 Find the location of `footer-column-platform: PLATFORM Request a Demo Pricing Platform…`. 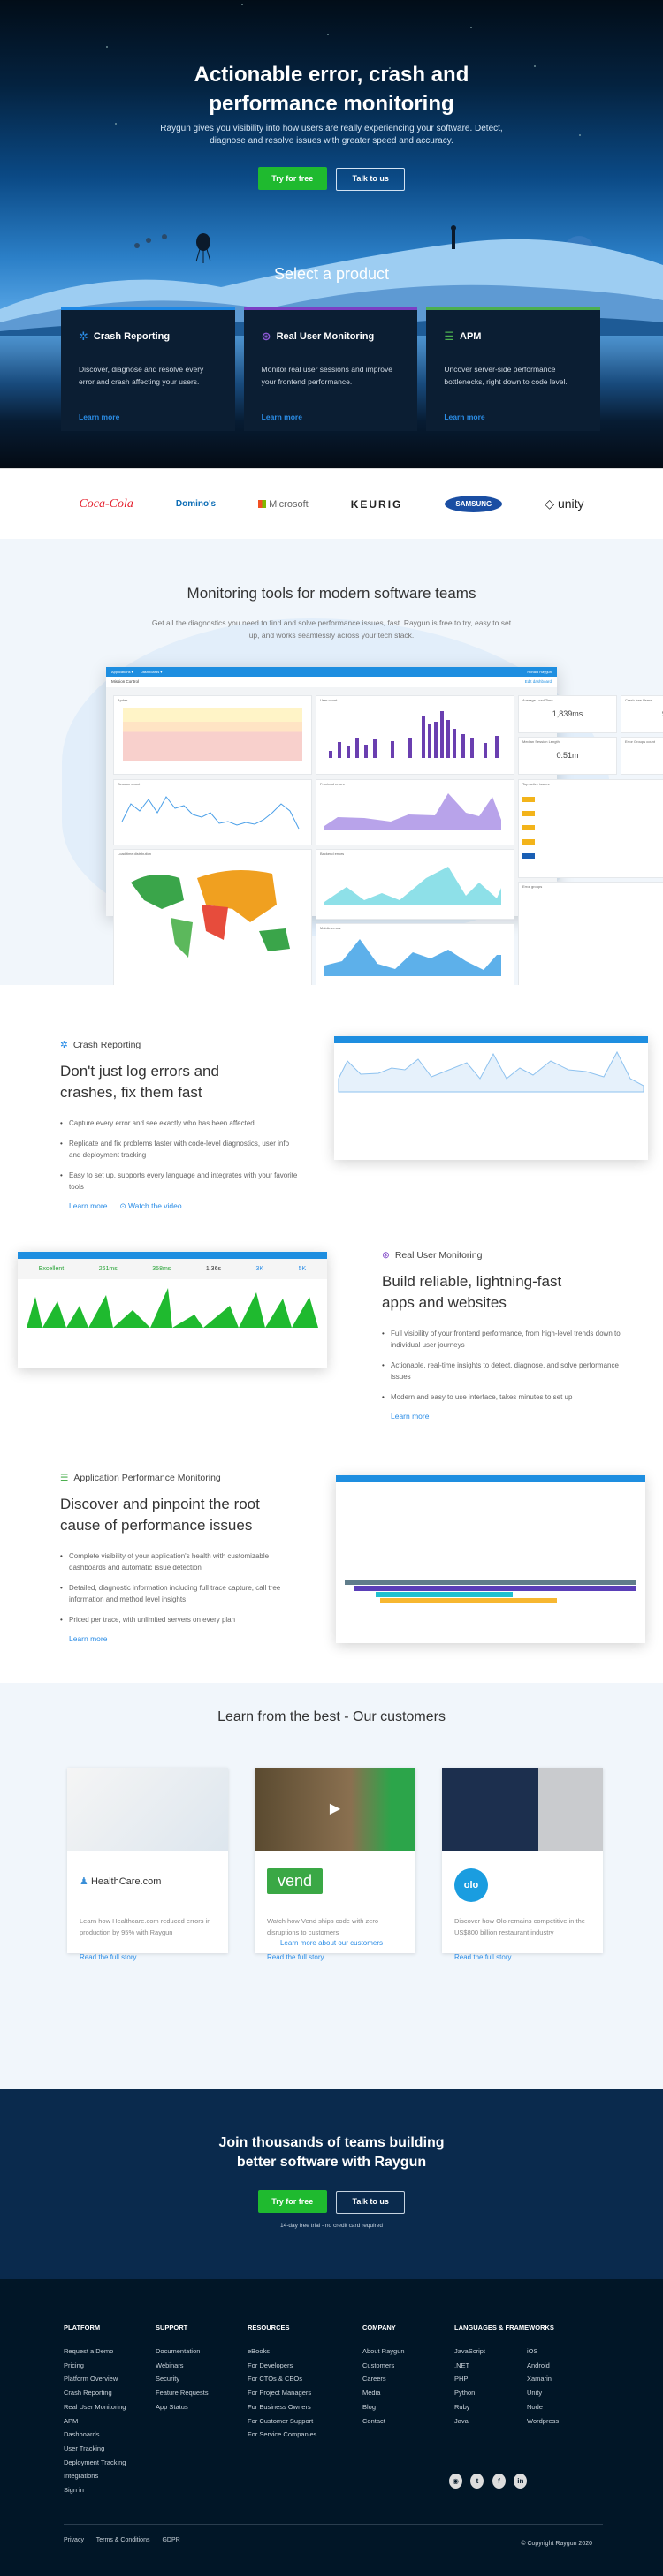

footer-column-platform: PLATFORM Request a Demo Pricing Platform… is located at coordinates (110, 2410).